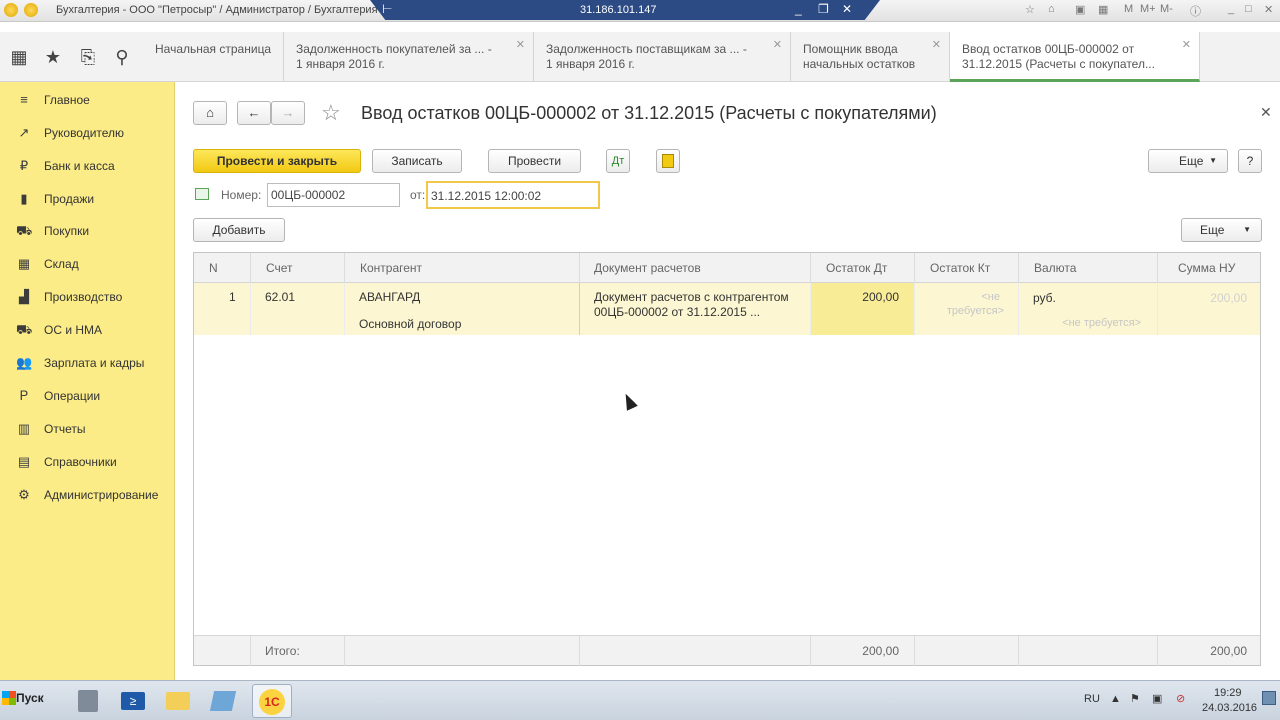 The image size is (1280, 720). Describe the element at coordinates (1166, 9) in the screenshot. I see `memory-minus-button: M-` at that location.